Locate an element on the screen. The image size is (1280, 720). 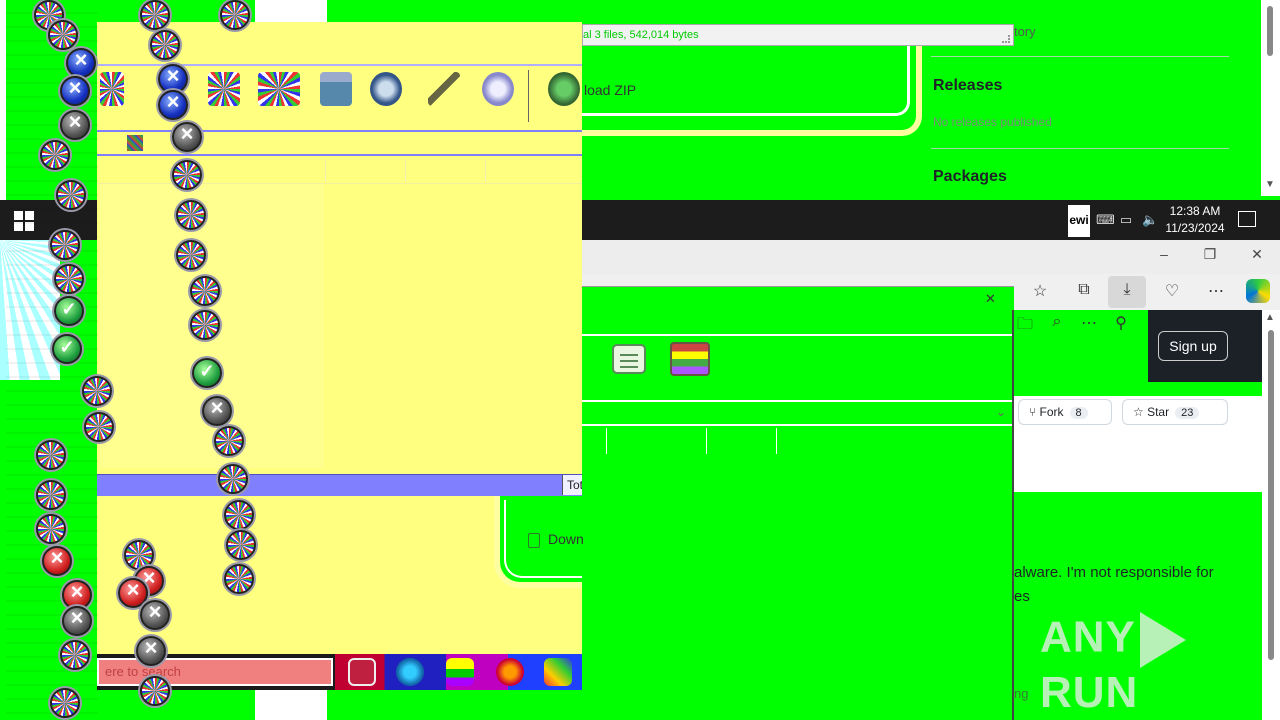
readme-text: ng is located at coordinates (1021, 693).